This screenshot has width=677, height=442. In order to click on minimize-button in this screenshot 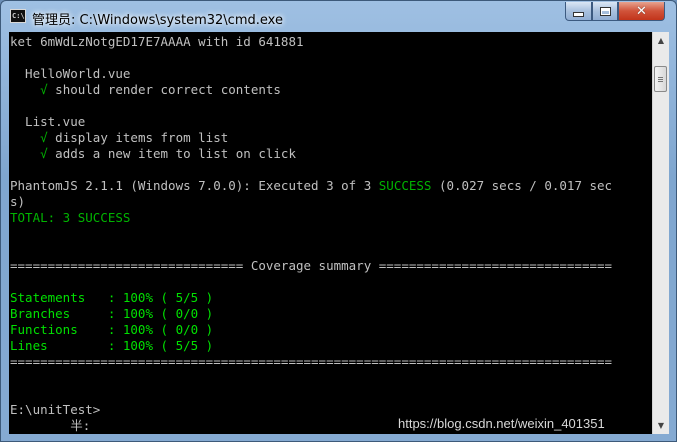, I will do `click(578, 11)`.